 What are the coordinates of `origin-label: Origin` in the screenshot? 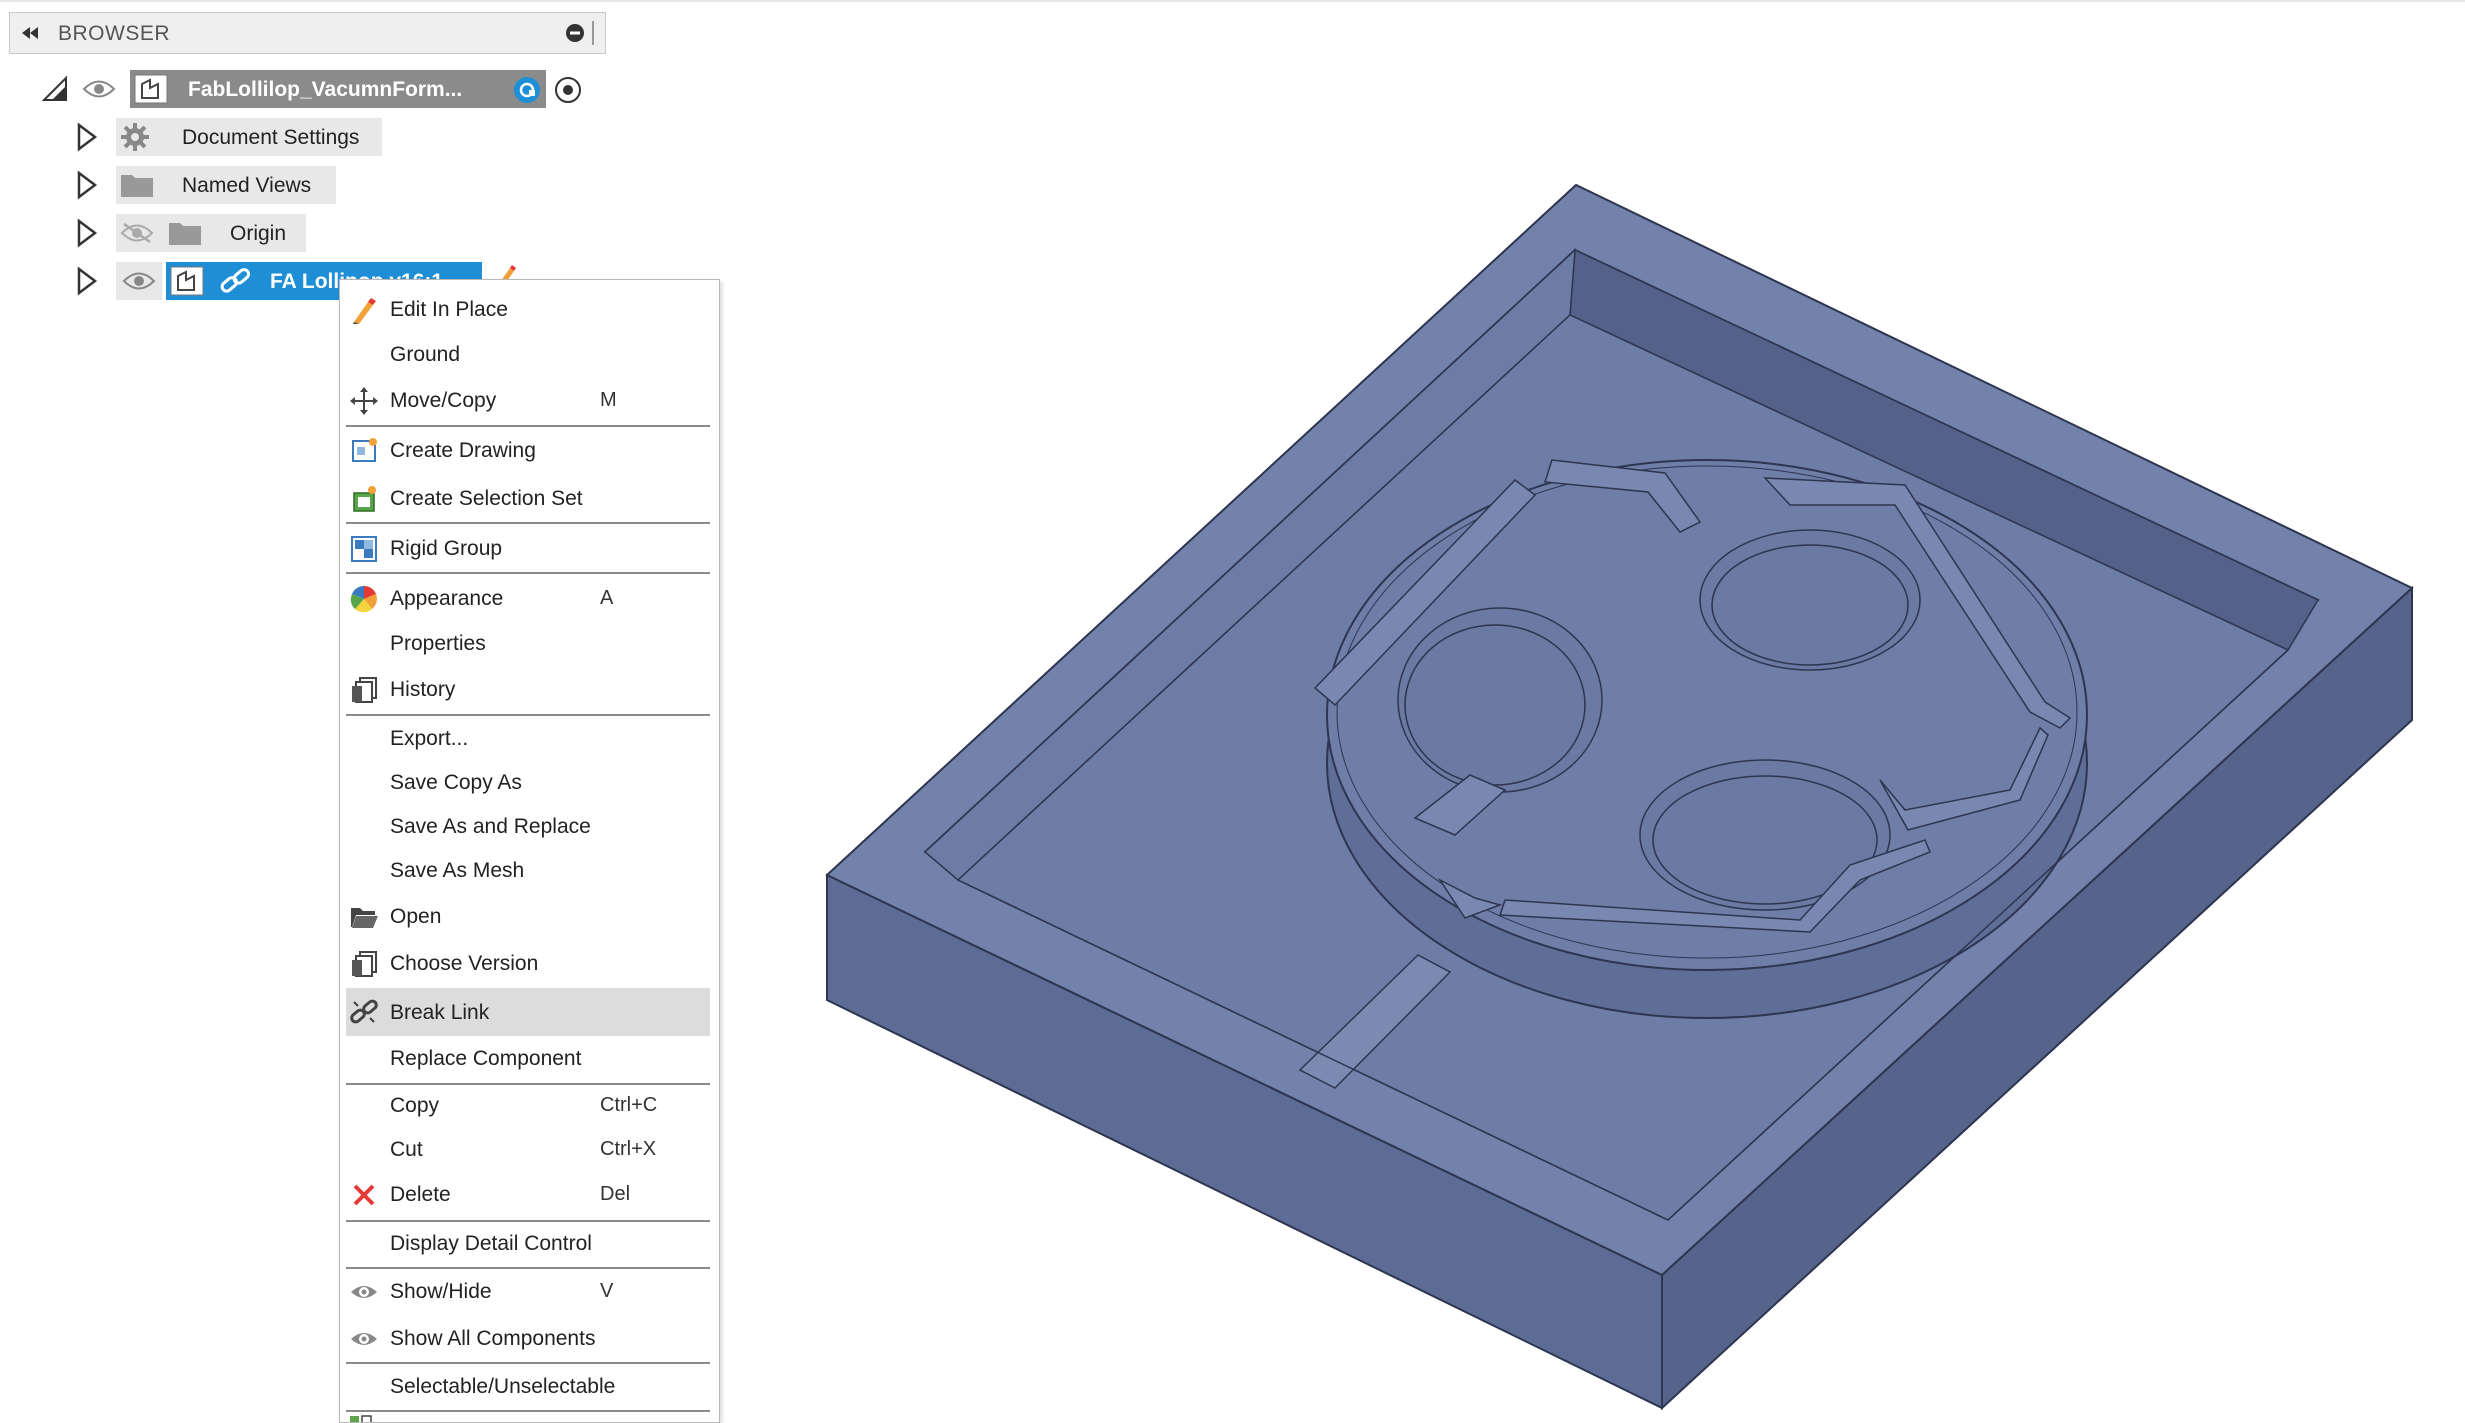 It's located at (258, 233).